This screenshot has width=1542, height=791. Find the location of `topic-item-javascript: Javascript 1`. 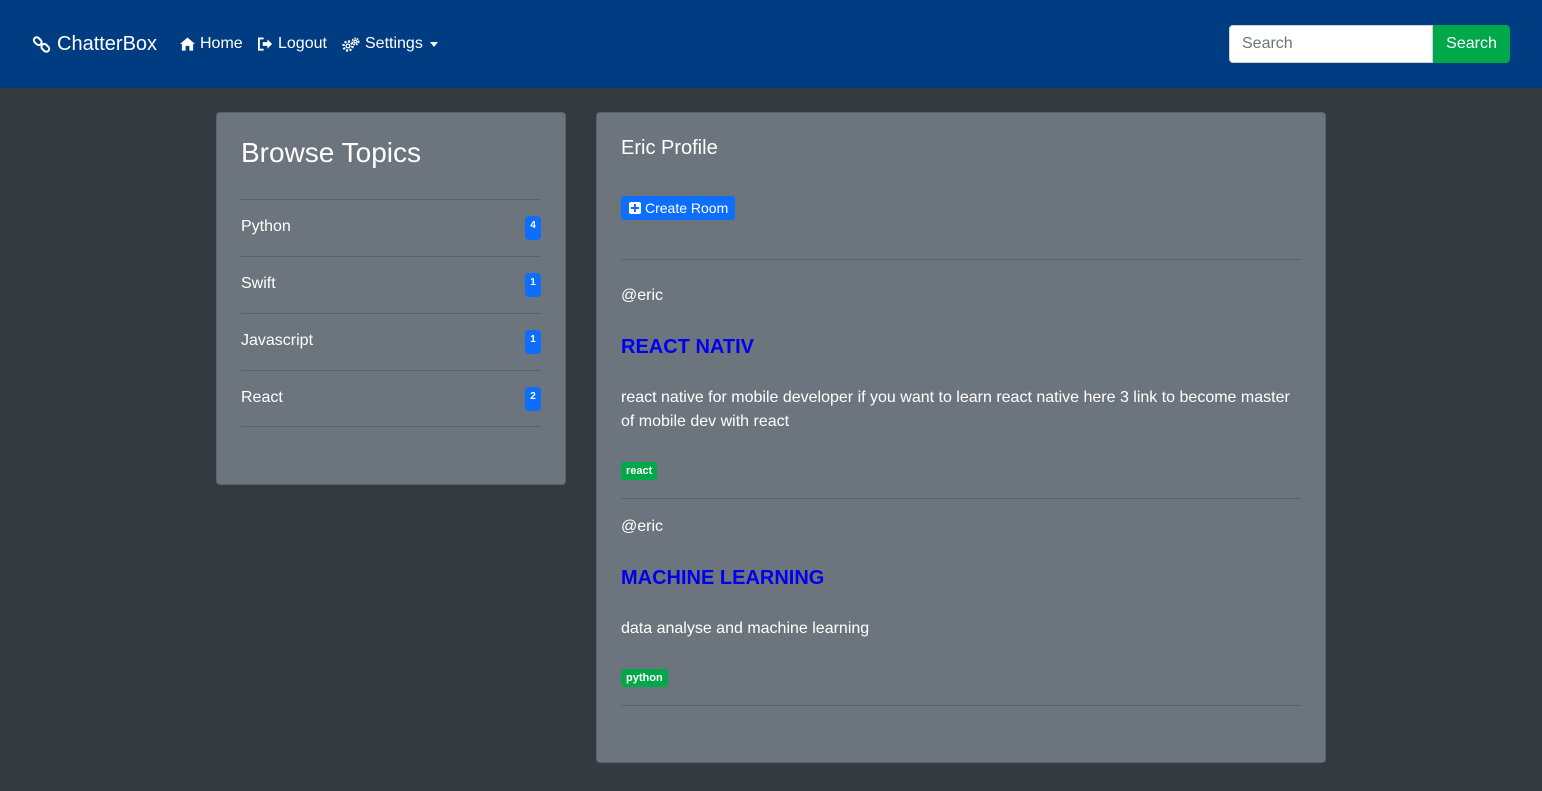

topic-item-javascript: Javascript 1 is located at coordinates (391, 341).